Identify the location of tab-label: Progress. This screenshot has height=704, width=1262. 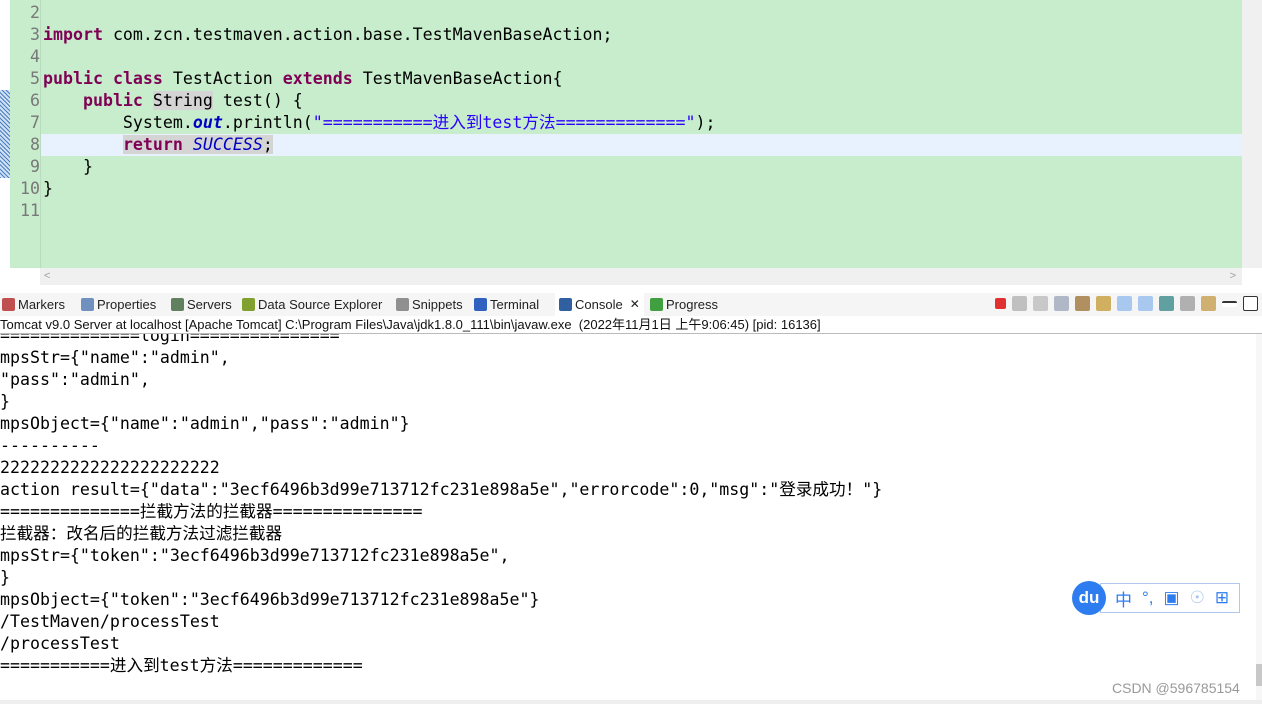
(692, 304).